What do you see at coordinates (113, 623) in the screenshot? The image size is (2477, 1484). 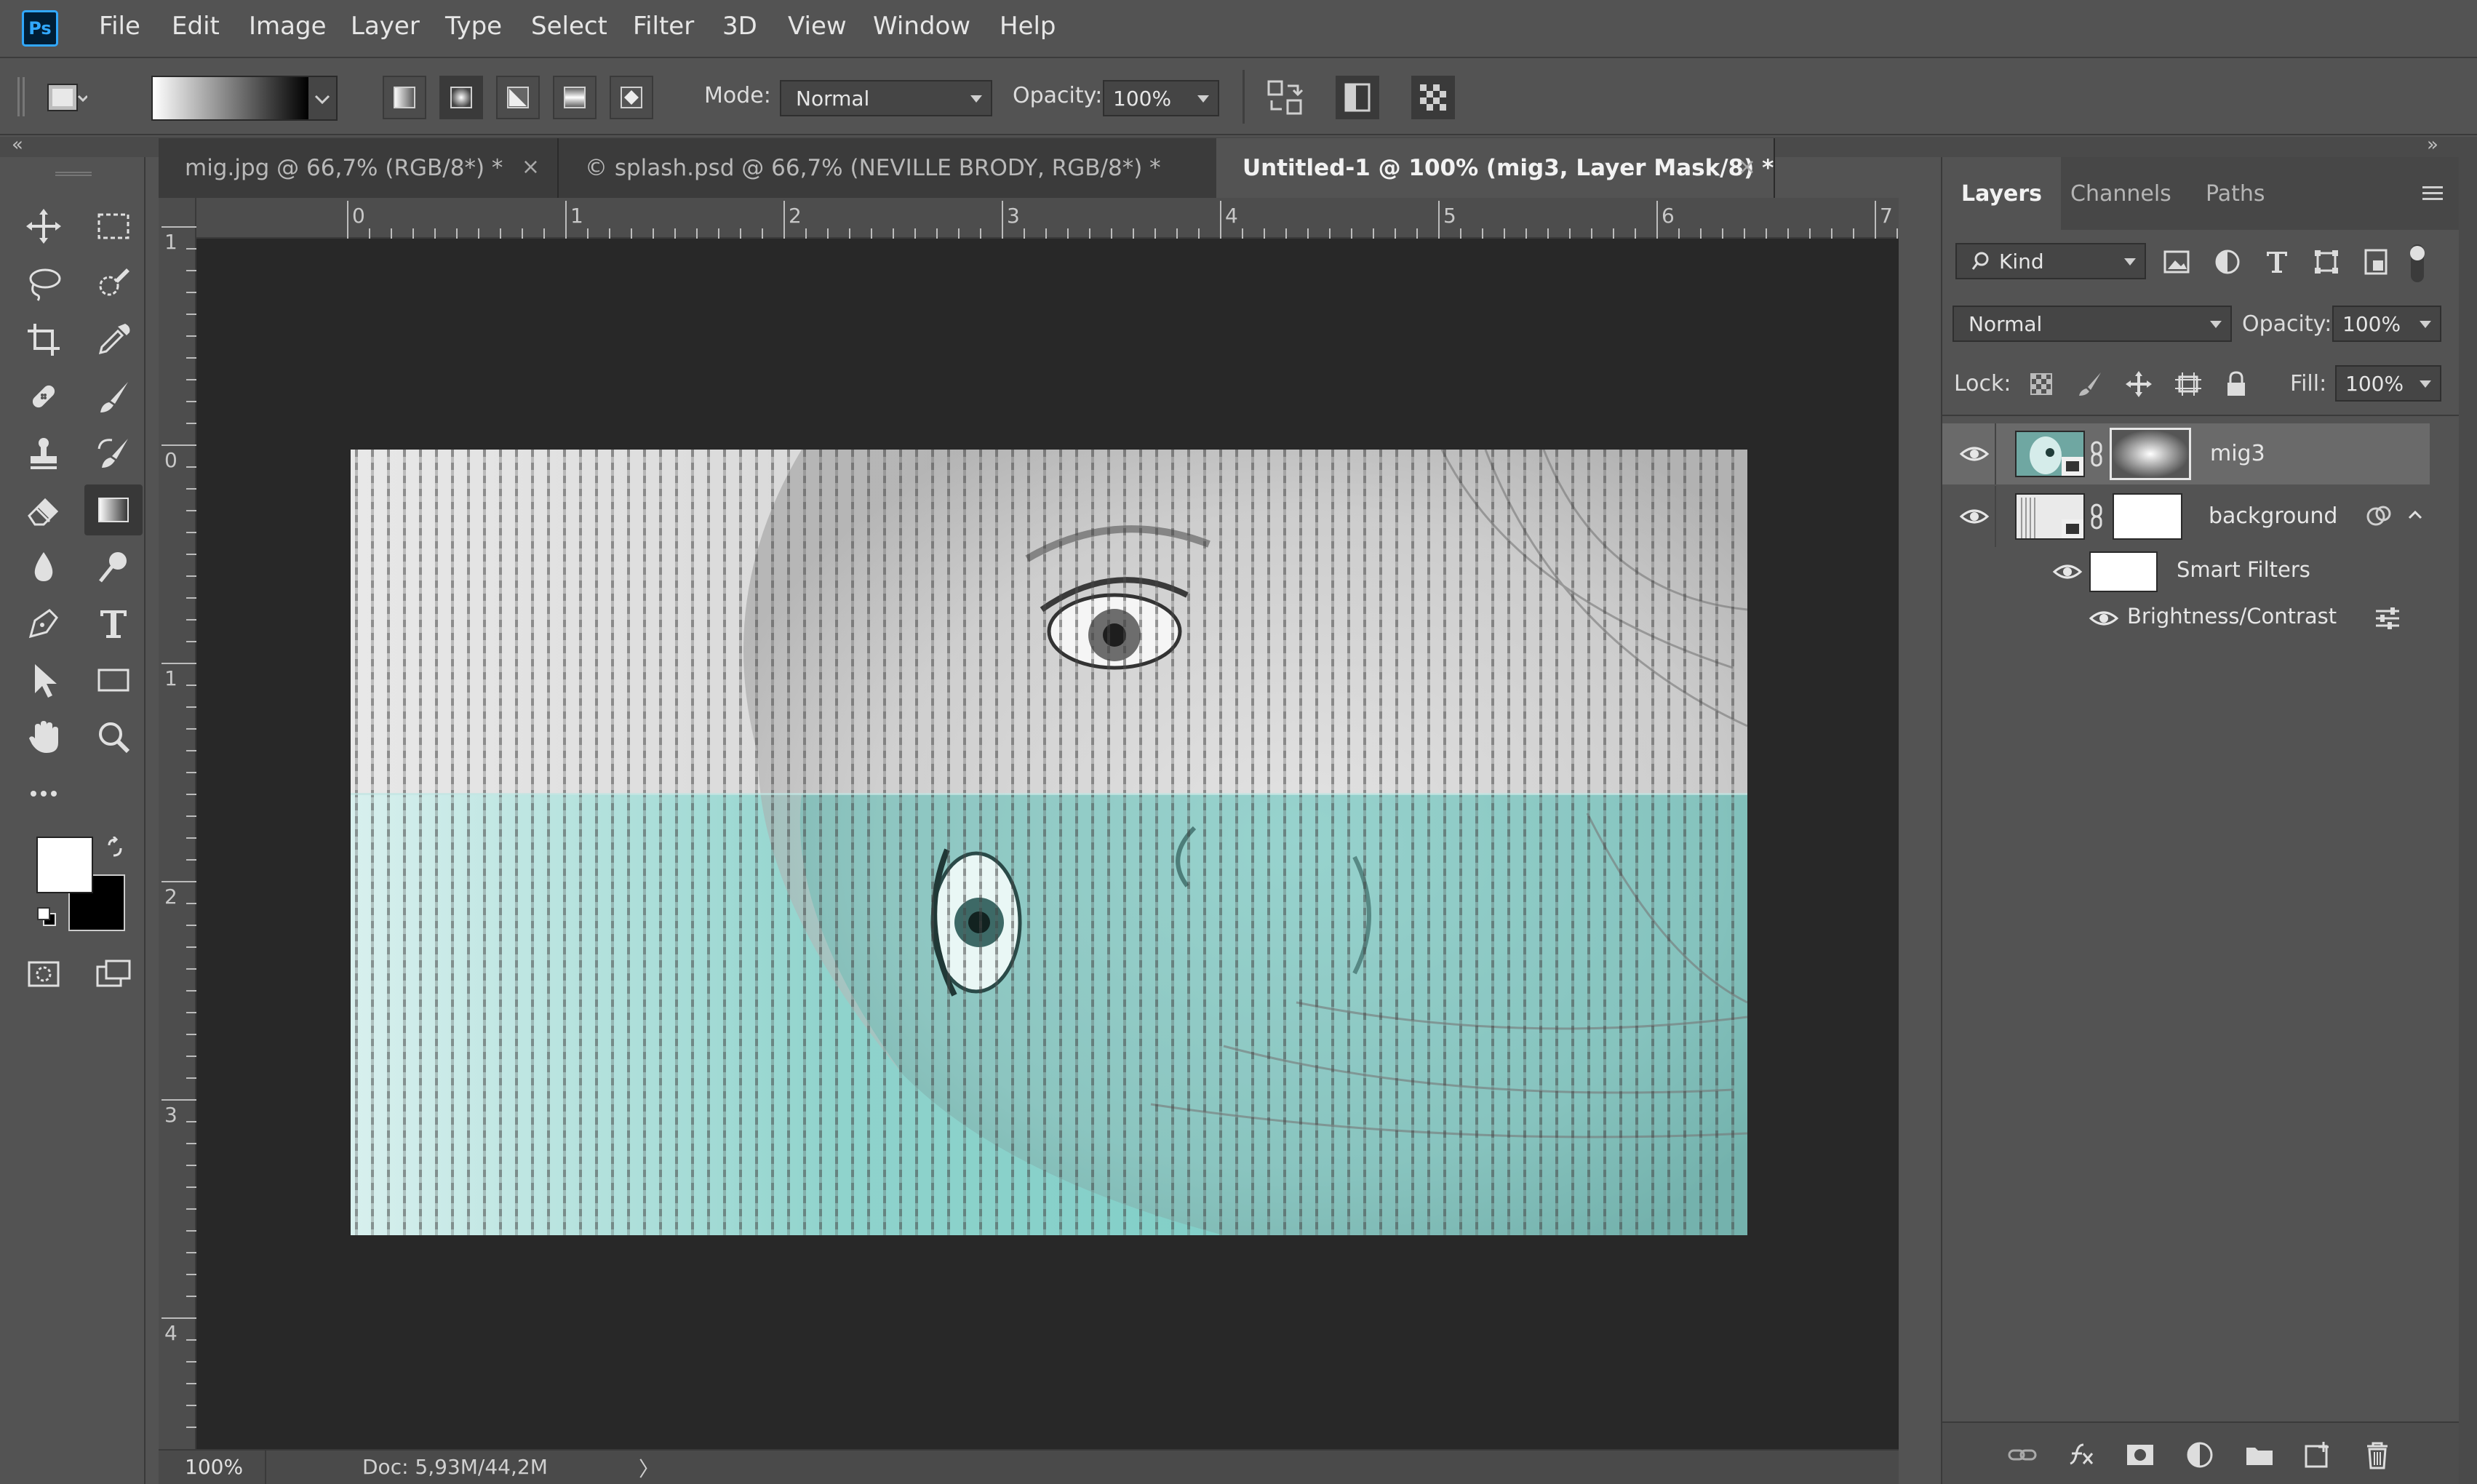 I see `type-tool` at bounding box center [113, 623].